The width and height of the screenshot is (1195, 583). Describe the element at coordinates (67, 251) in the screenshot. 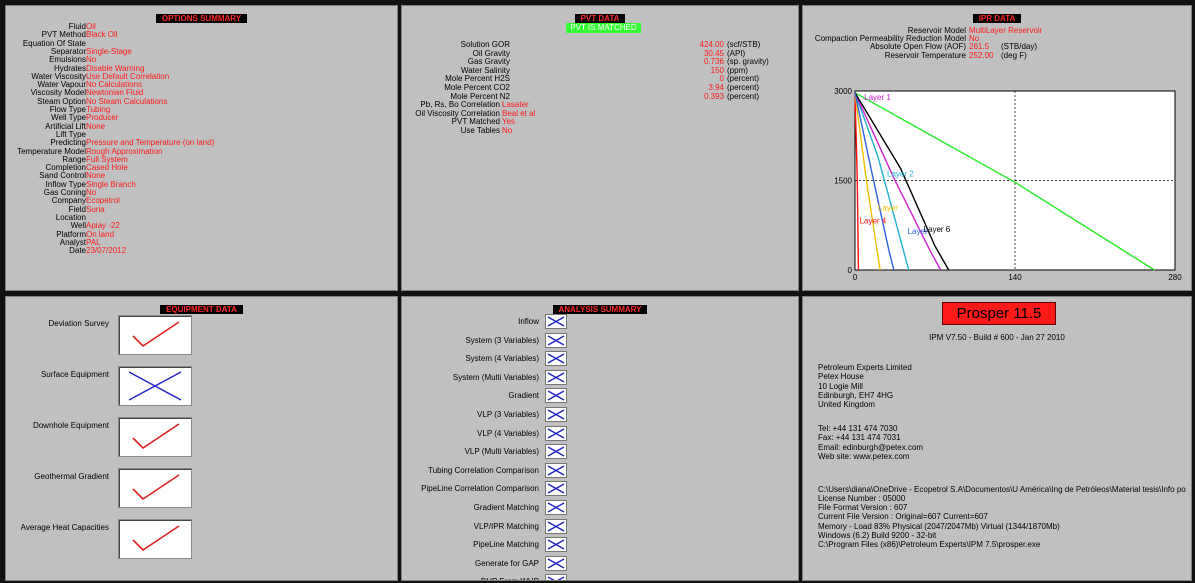

I see `options-row: Date23/07/2012` at that location.